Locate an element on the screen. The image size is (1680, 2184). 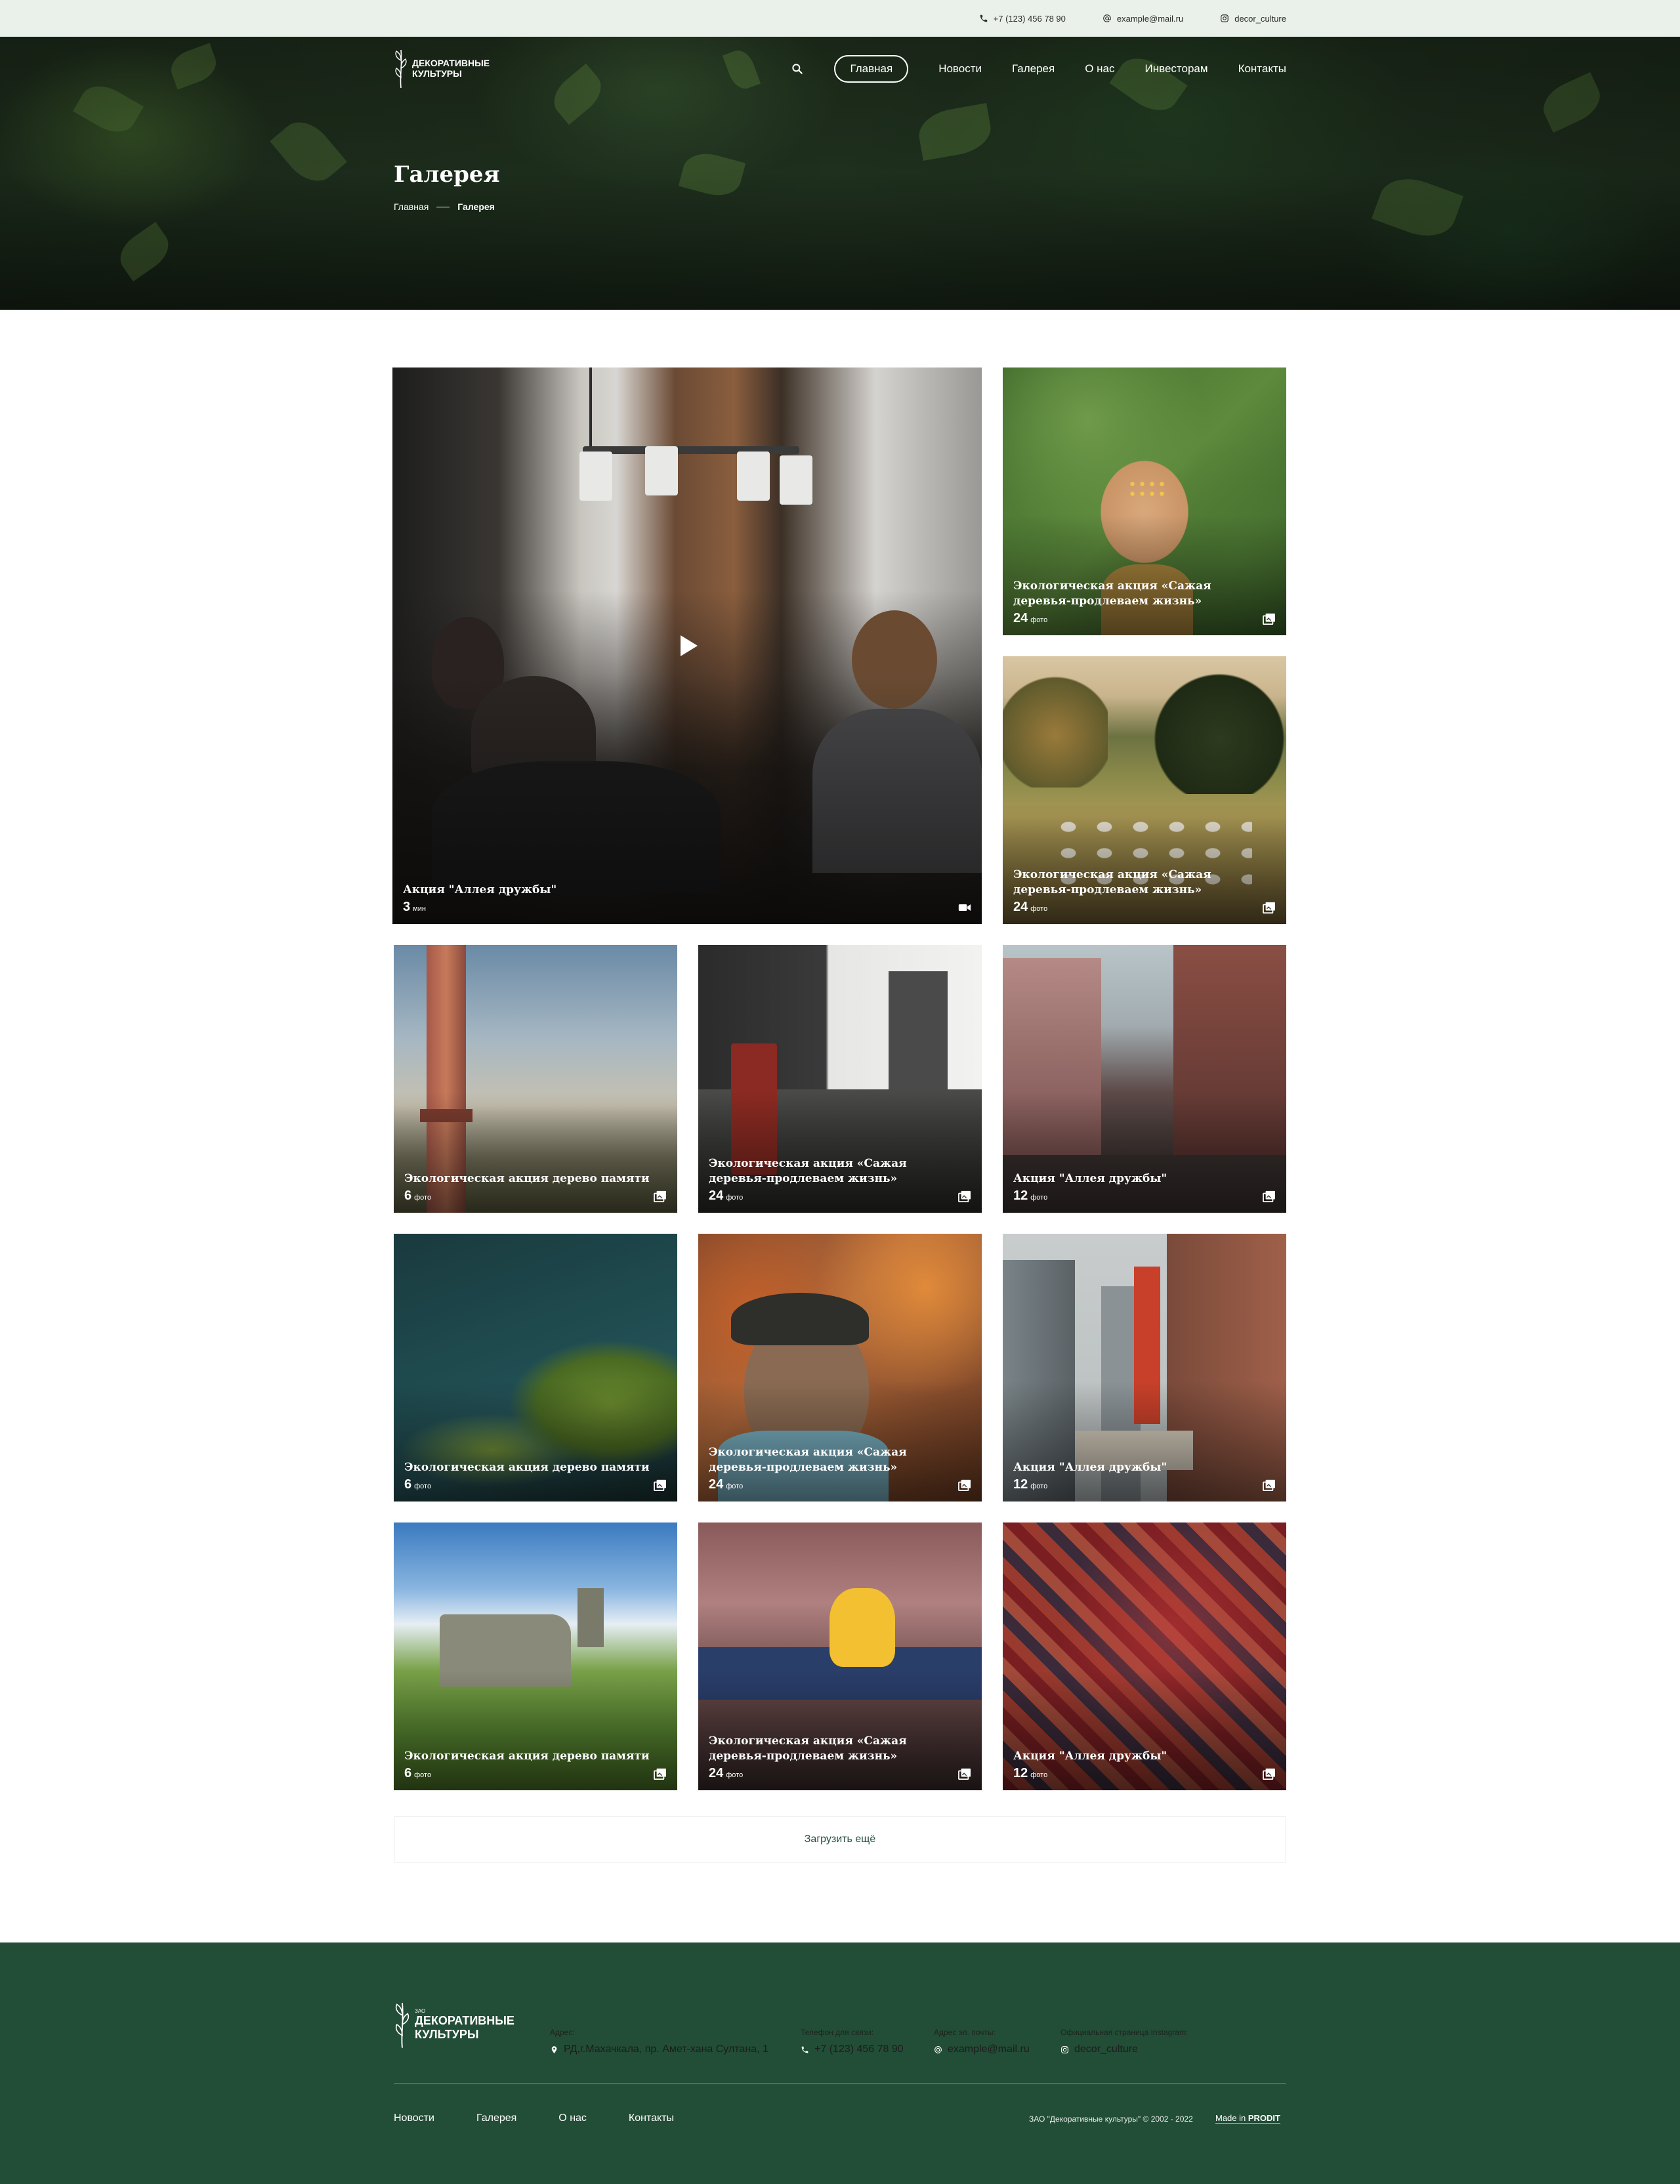
footer-email: Адрес эл. почты: example@mail.ru is located at coordinates (982, 2041).